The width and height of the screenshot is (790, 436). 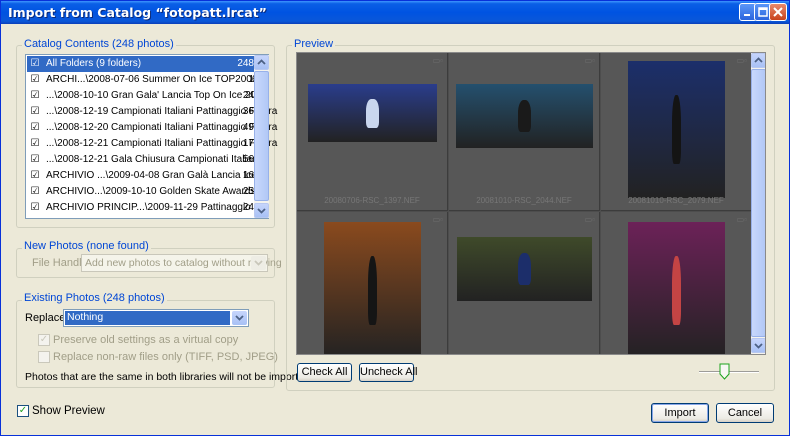 I want to click on preview-scrollbar, so click(x=758, y=203).